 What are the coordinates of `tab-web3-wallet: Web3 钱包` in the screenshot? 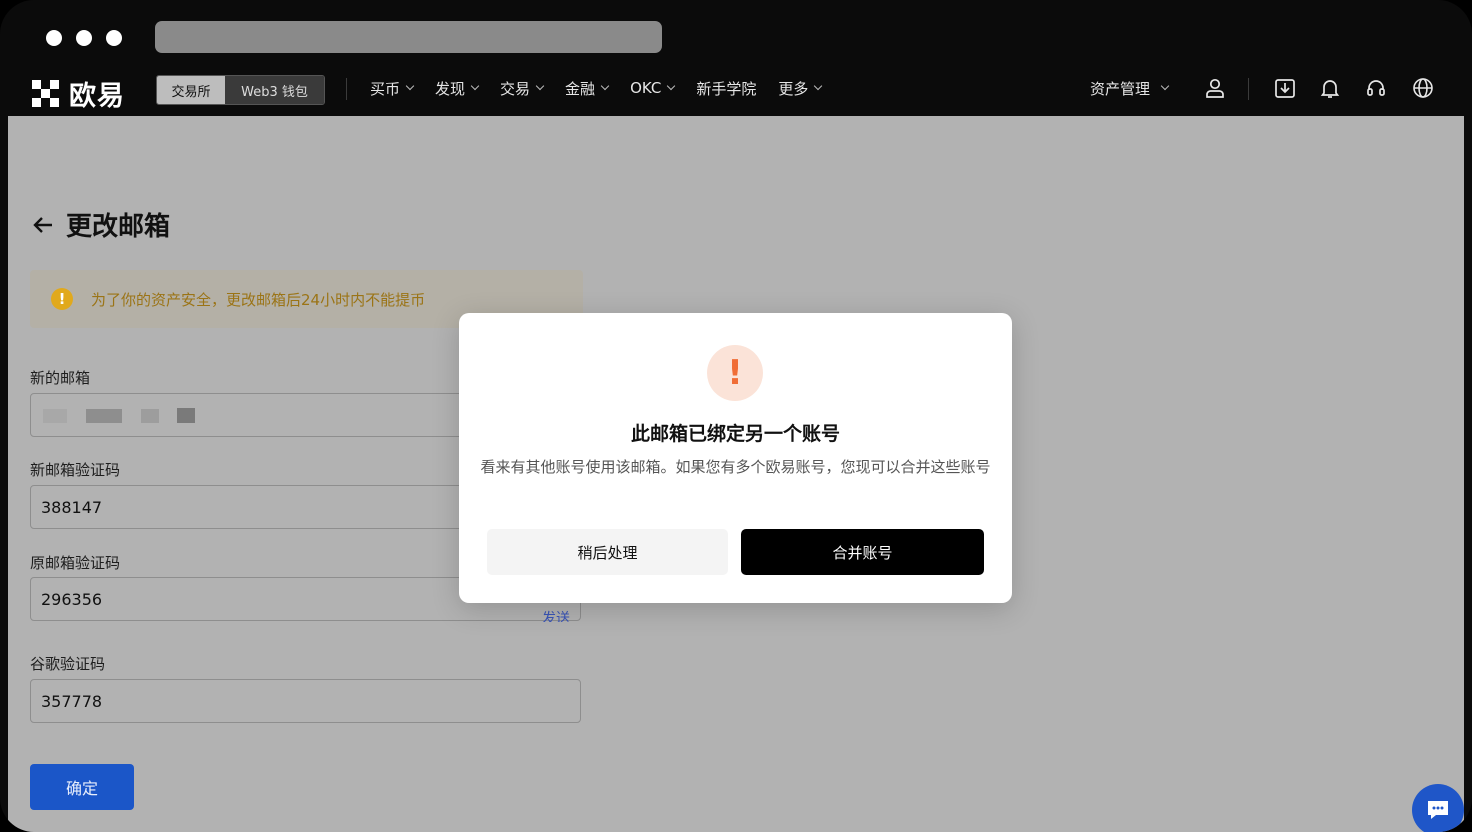 It's located at (274, 90).